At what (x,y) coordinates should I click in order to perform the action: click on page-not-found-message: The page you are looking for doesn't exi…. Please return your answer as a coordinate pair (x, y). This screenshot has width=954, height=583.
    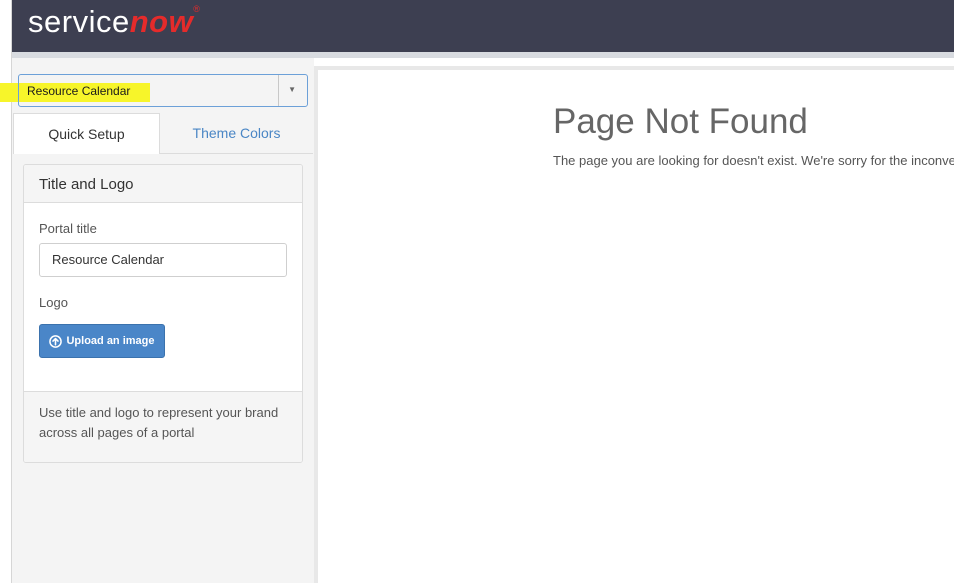
    Looking at the image, I should click on (753, 160).